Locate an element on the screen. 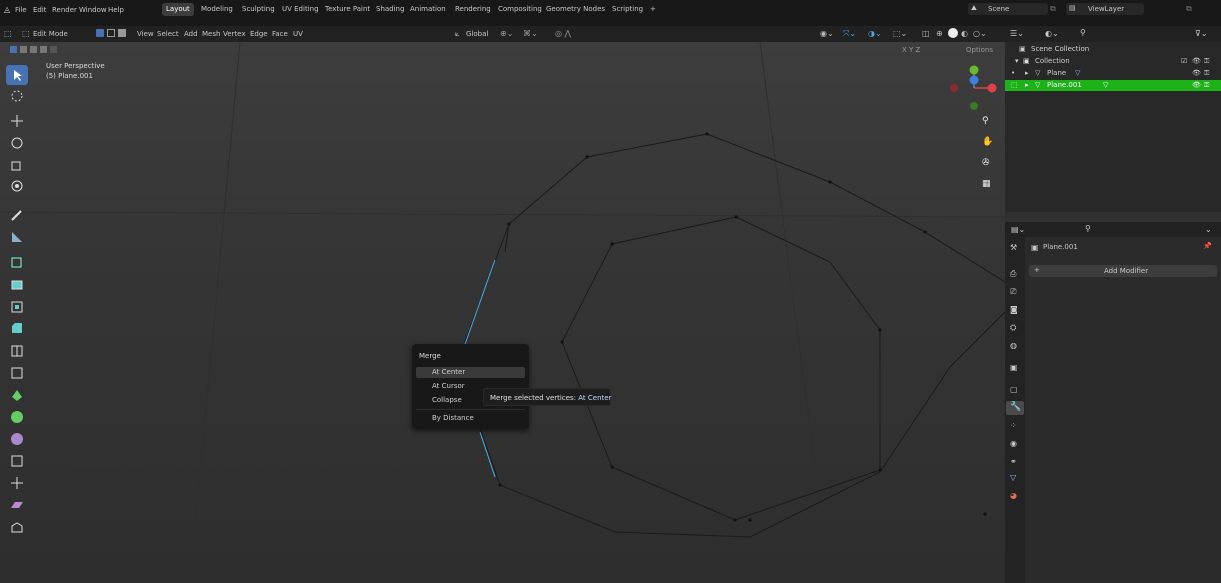 This screenshot has height=583, width=1221. tab-texture-paint: Texture Paint is located at coordinates (347, 9).